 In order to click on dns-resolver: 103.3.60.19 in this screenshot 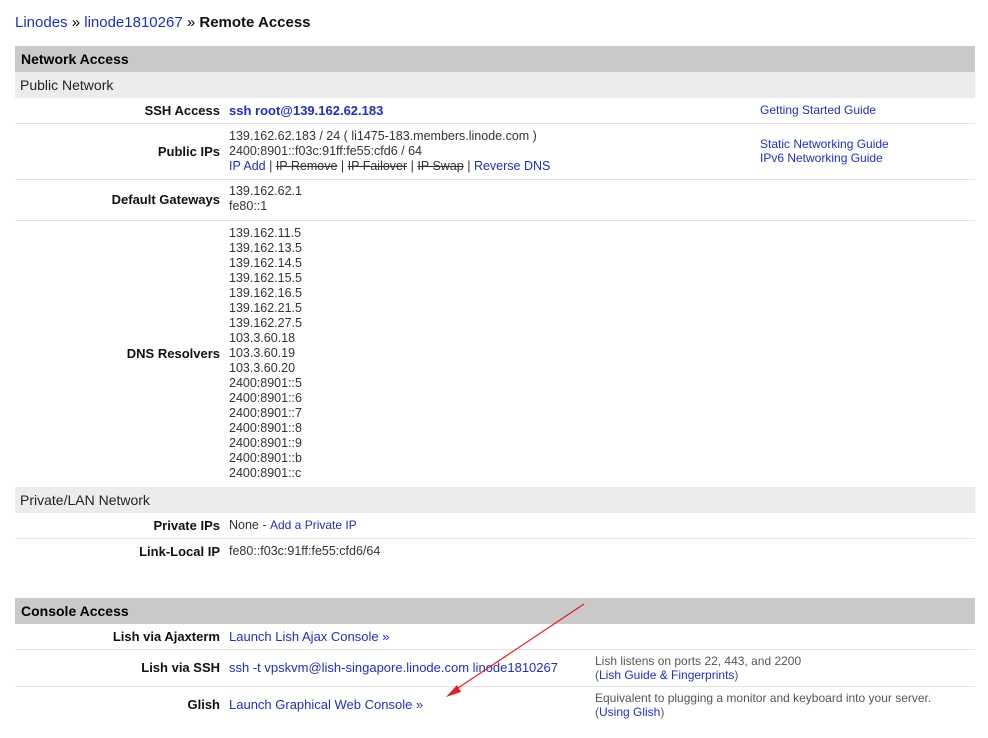, I will do `click(262, 353)`.